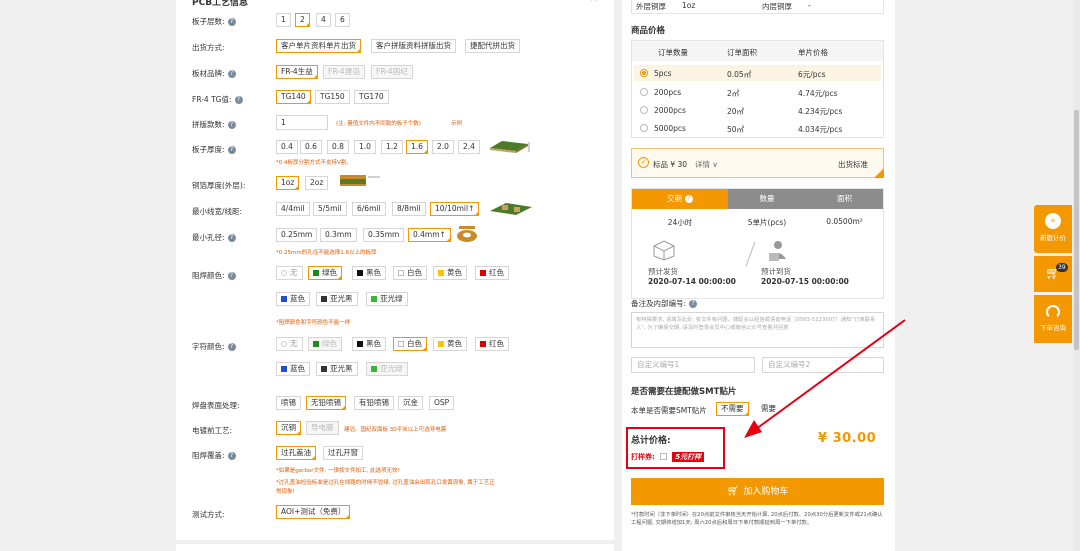  I want to click on test-option-selected: AOI+测试（免费）, so click(313, 512).